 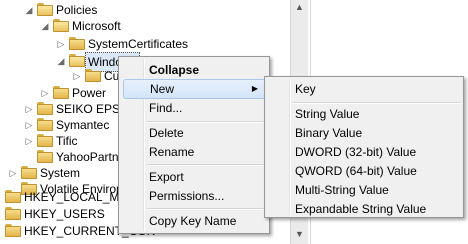 What do you see at coordinates (162, 89) in the screenshot?
I see `menu-item-label: New` at bounding box center [162, 89].